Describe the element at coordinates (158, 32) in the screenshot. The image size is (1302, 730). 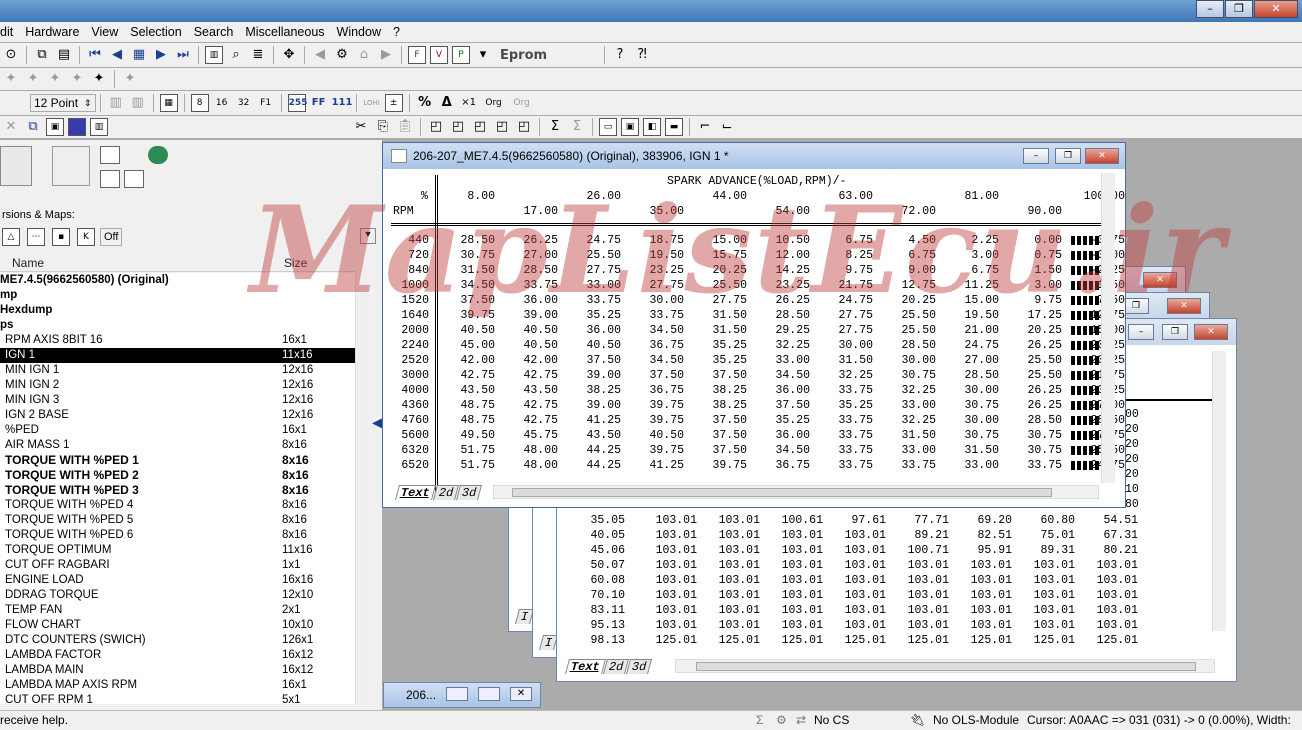
I see `menu-selection: Selection` at that location.